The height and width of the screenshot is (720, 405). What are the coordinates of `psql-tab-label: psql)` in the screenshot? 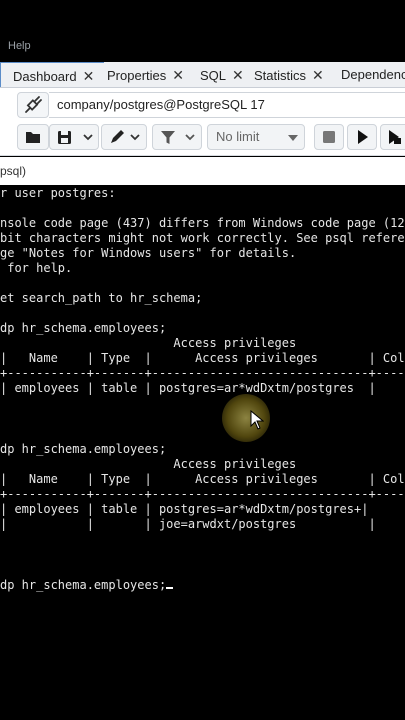 It's located at (13, 171).